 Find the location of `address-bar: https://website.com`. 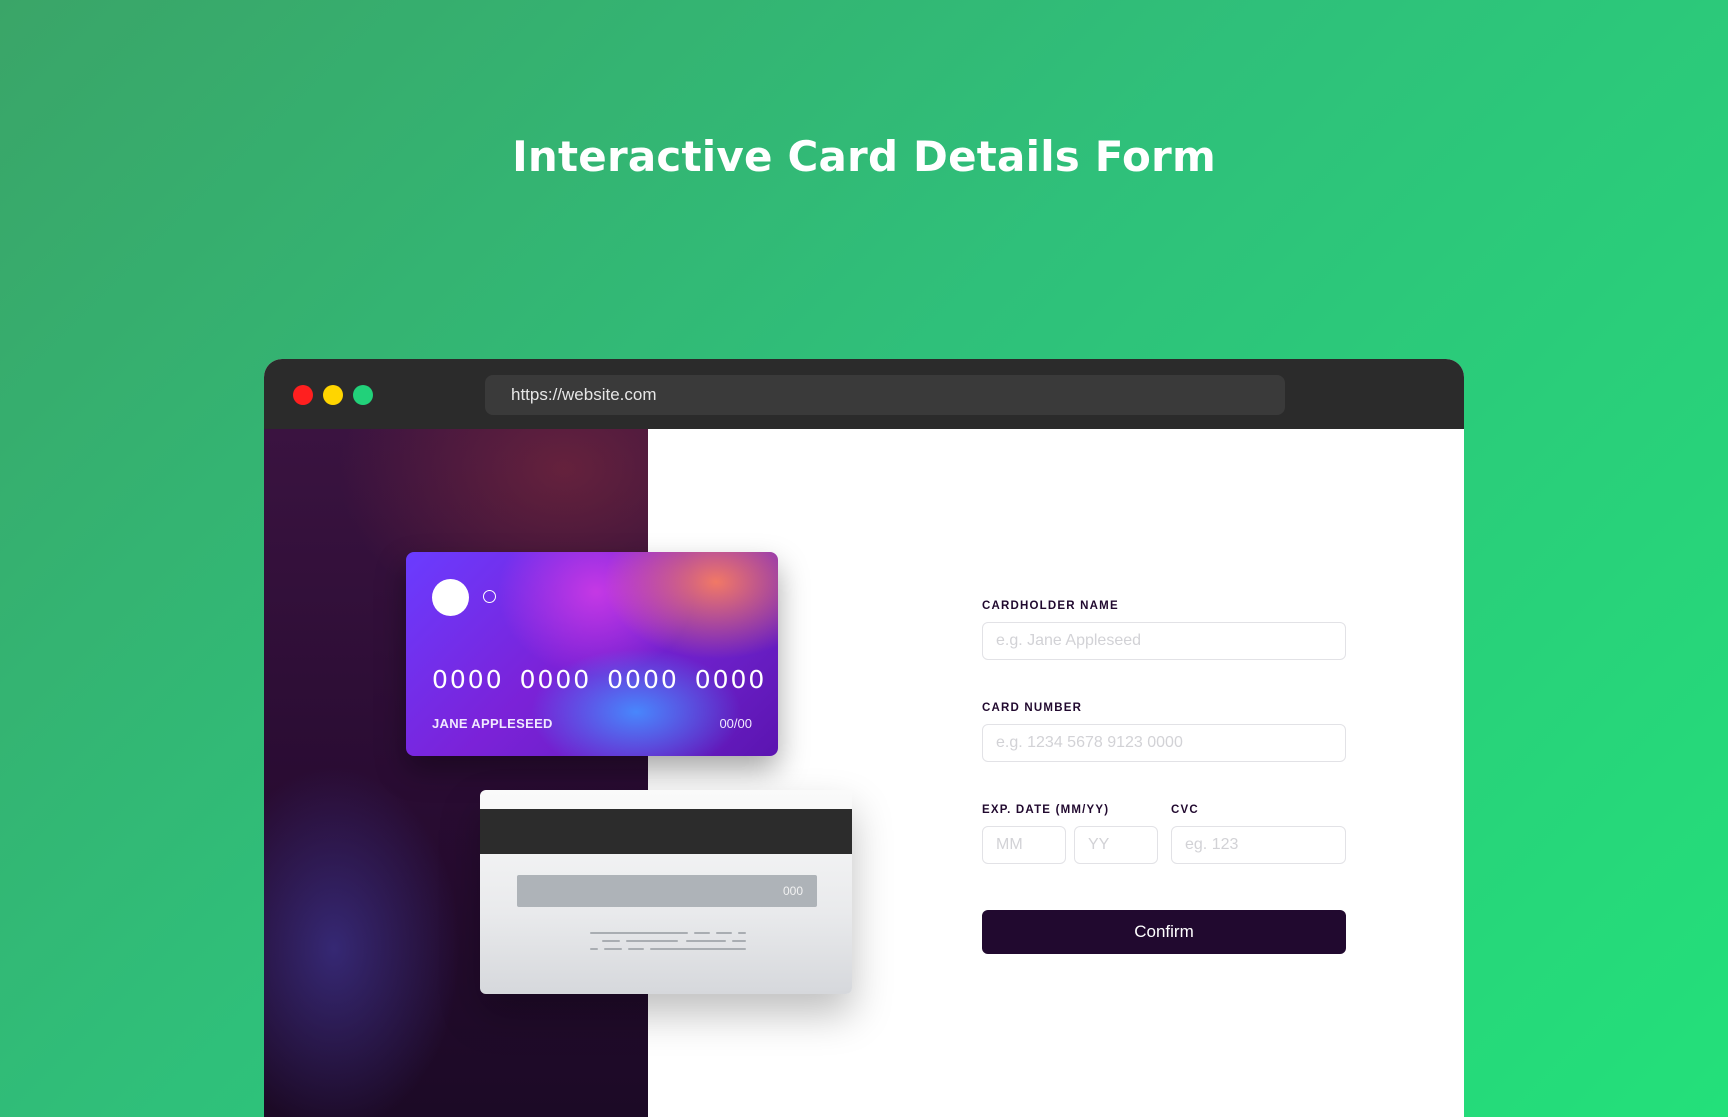

address-bar: https://website.com is located at coordinates (885, 395).